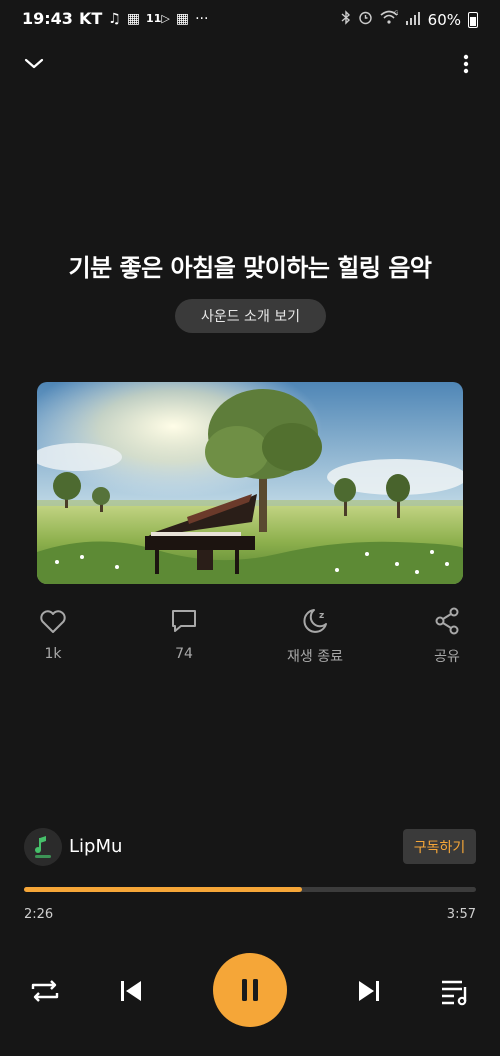  I want to click on repeat-button, so click(45, 991).